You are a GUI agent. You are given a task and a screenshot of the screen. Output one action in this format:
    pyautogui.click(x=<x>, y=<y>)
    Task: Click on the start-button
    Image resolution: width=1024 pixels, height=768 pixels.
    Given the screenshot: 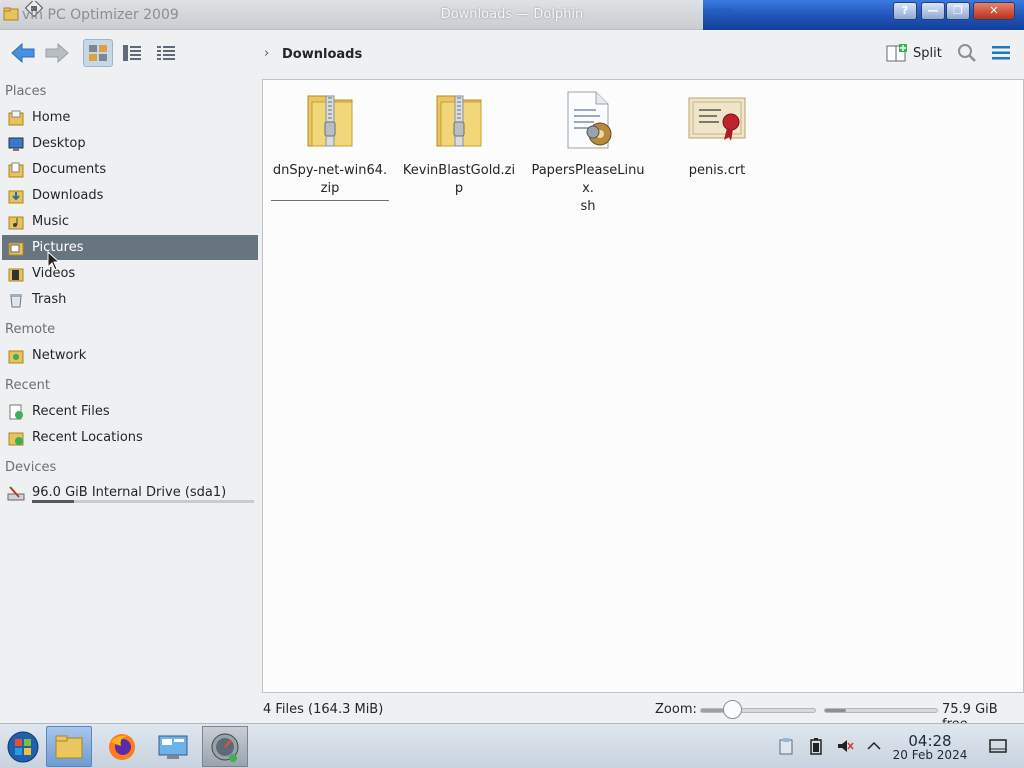 What is the action you would take?
    pyautogui.click(x=23, y=746)
    